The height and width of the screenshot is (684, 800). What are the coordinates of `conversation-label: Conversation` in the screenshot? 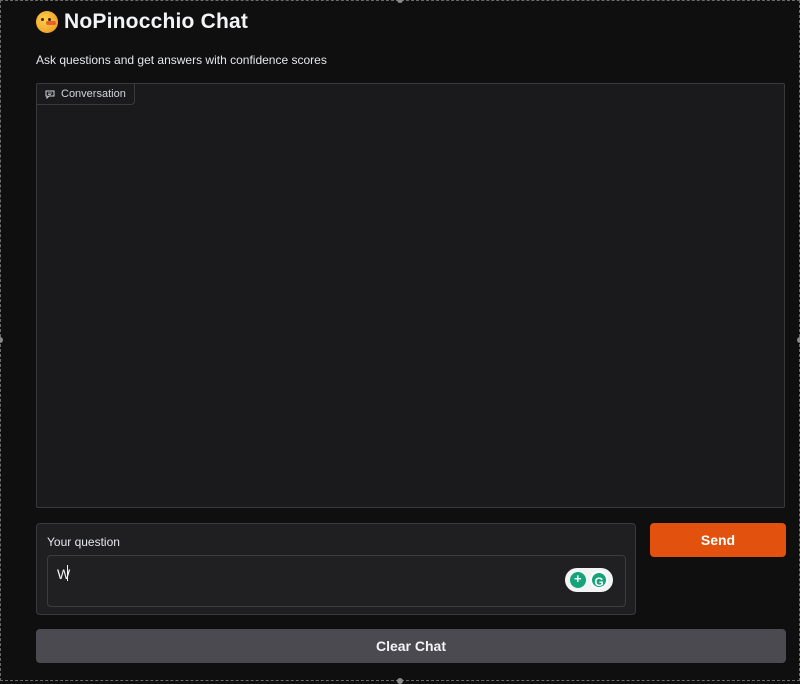 It's located at (86, 94).